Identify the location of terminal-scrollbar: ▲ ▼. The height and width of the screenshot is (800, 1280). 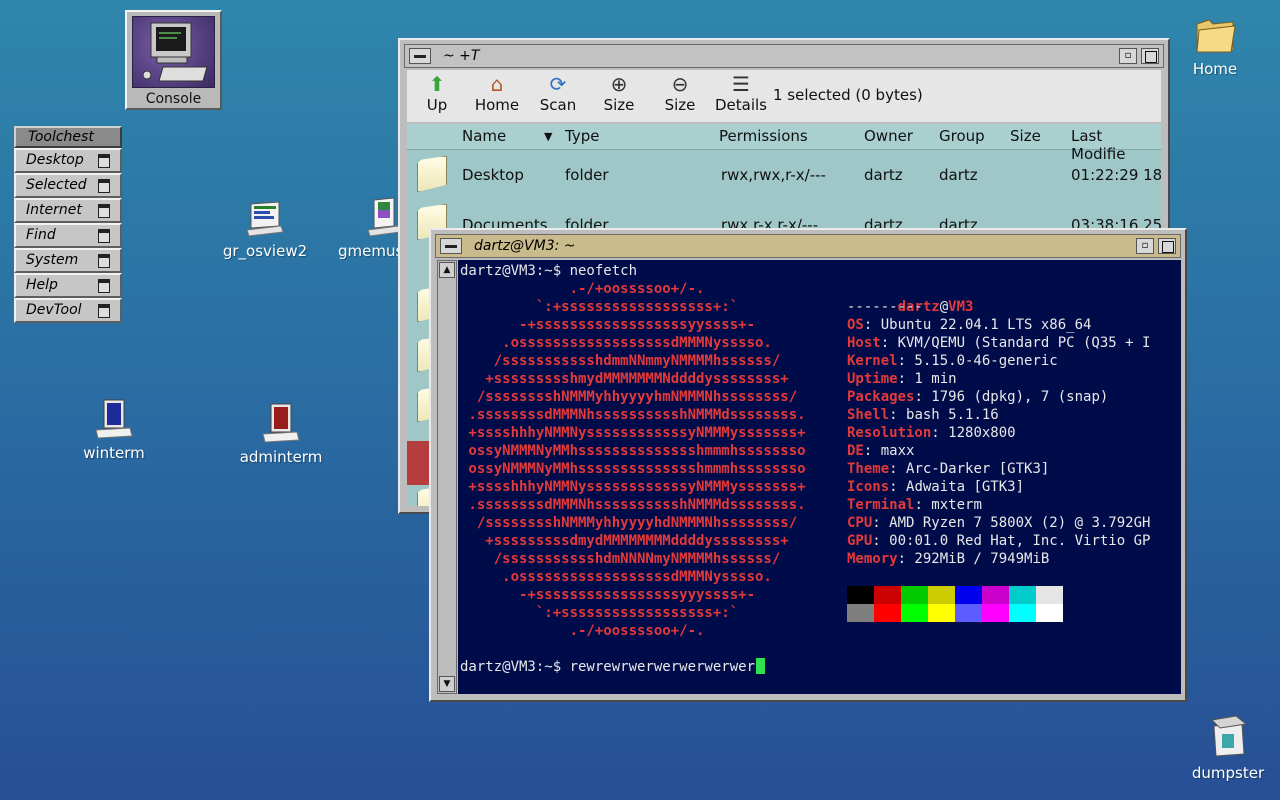
(447, 477).